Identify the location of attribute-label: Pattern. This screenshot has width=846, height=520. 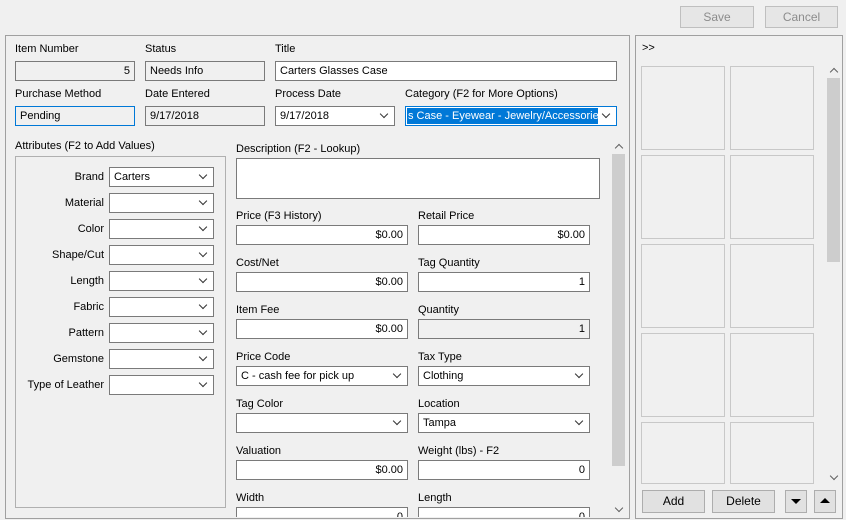
(86, 333).